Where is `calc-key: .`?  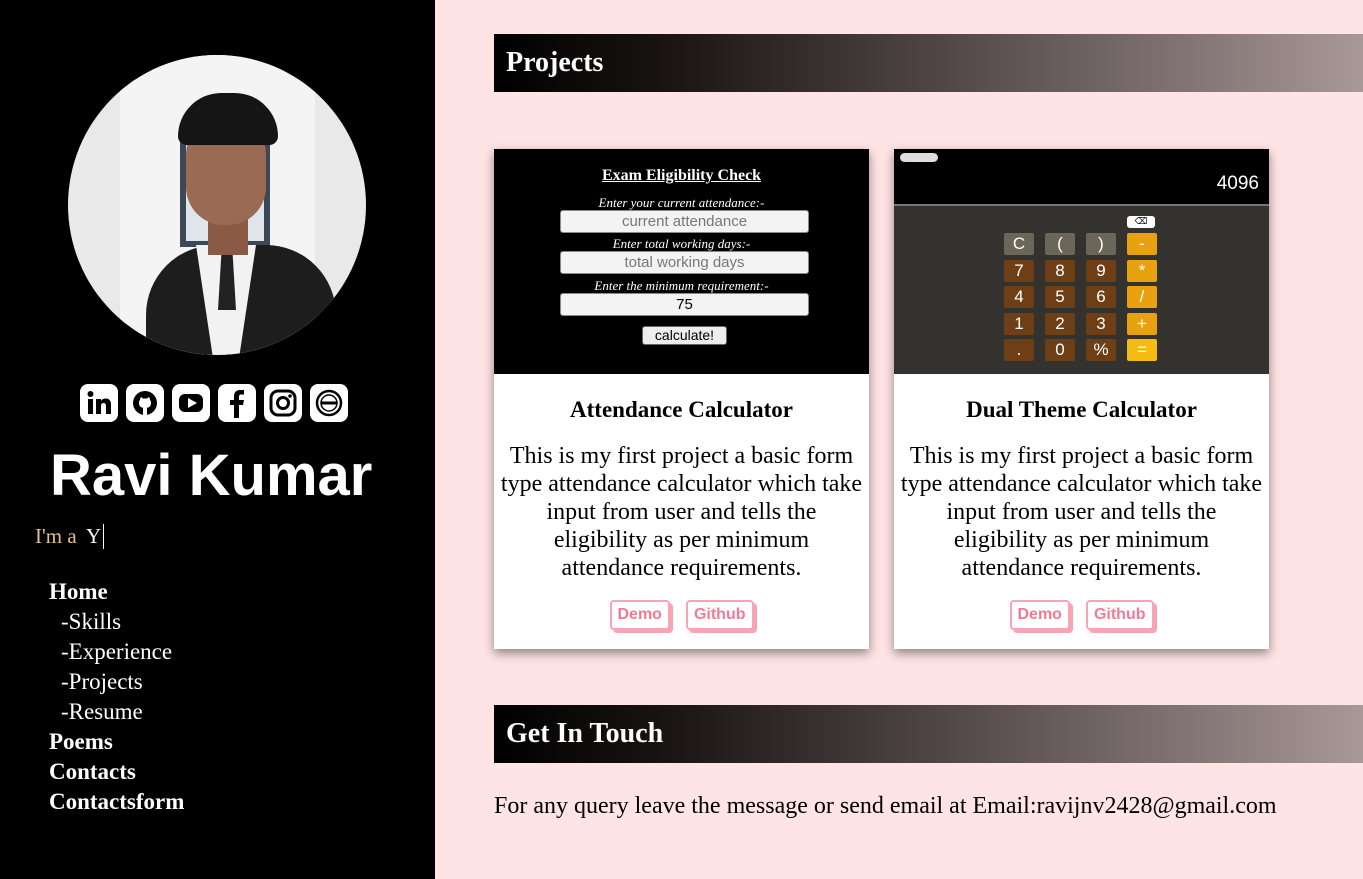 calc-key: . is located at coordinates (1019, 350).